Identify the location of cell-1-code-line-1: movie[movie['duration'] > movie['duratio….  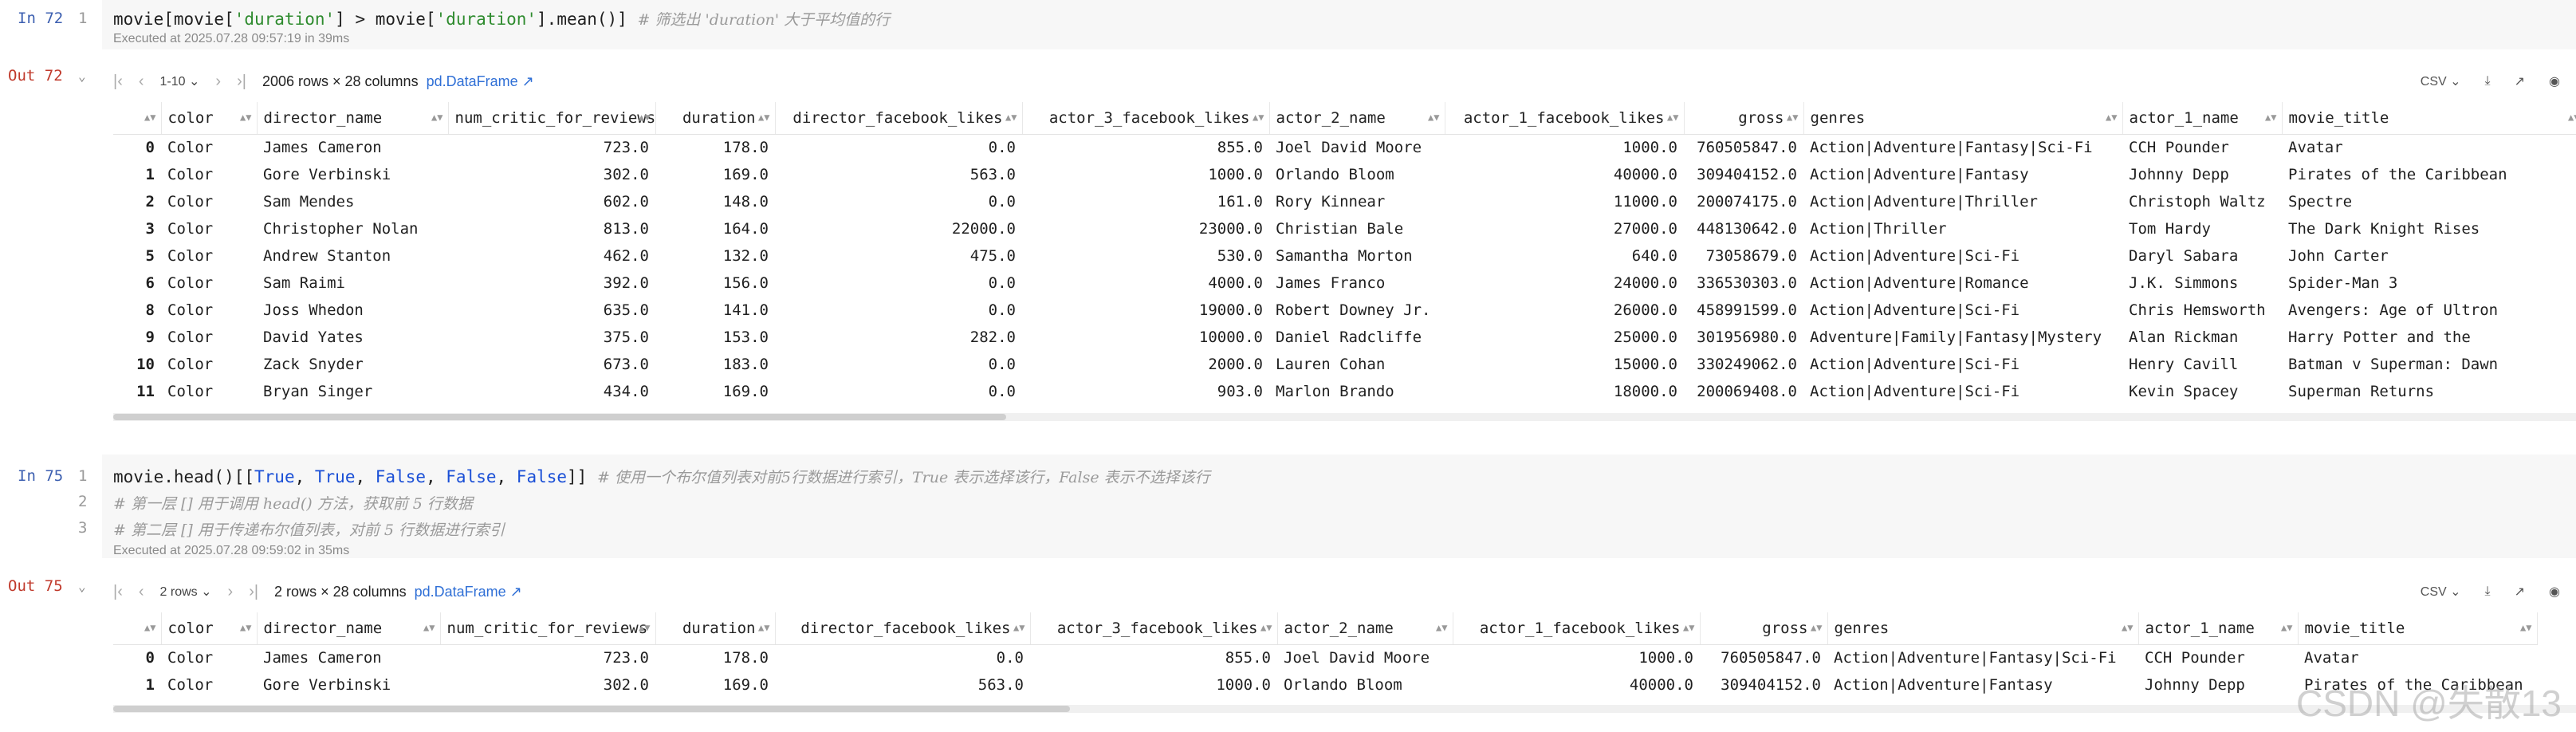
(502, 19).